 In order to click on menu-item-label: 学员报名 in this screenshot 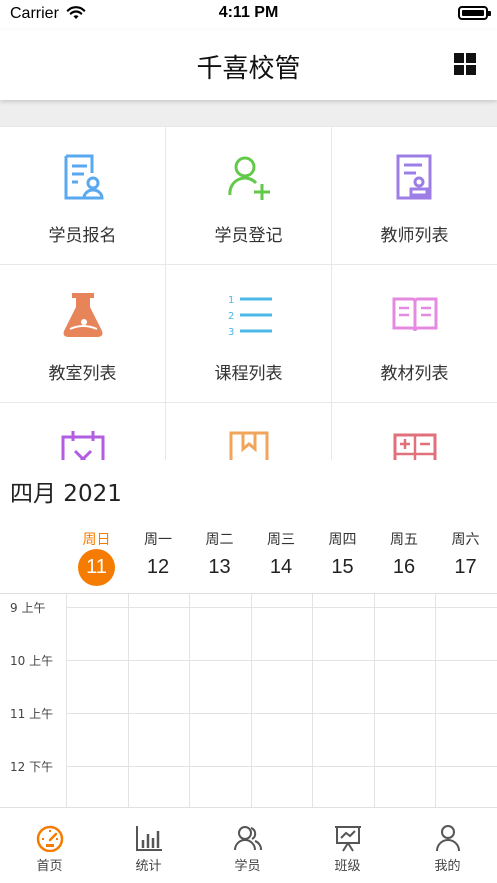, I will do `click(82, 236)`.